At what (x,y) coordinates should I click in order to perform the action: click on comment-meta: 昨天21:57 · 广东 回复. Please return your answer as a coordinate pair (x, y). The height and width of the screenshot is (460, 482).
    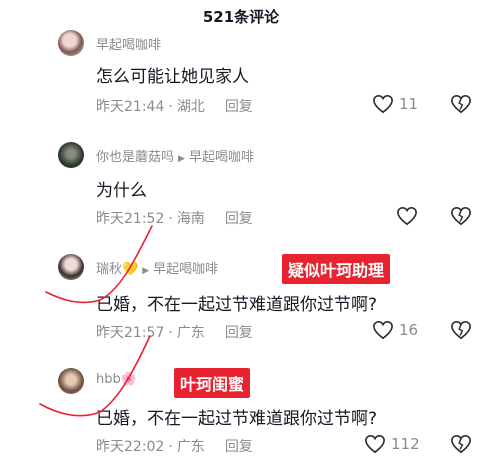
    Looking at the image, I should click on (174, 333).